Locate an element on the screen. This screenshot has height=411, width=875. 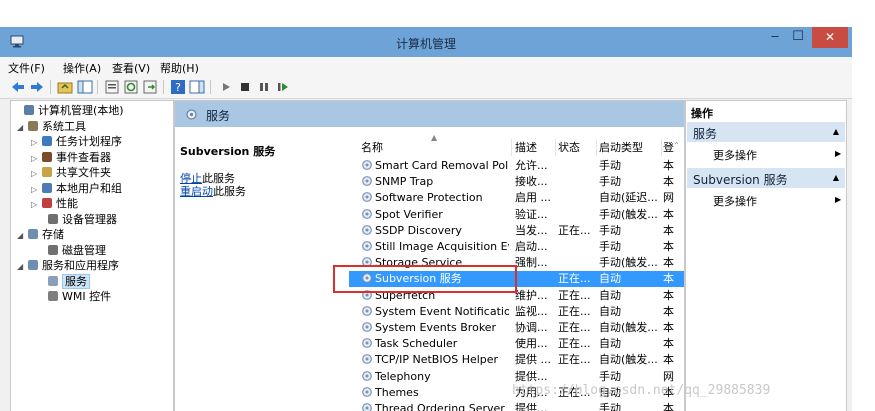
service-row: Superfetch 维护... 正在... 自动 本 is located at coordinates (516, 296).